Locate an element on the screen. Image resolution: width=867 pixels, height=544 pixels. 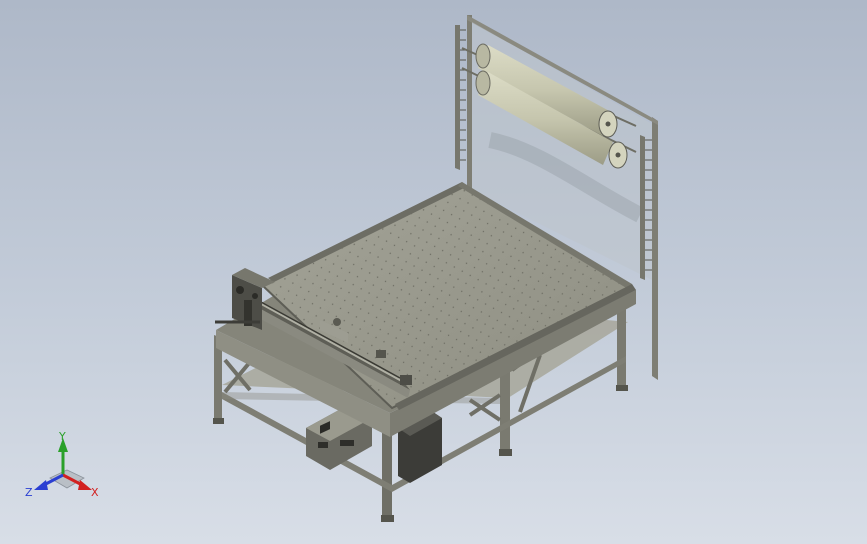
axis-triad: Y X Z is located at coordinates (62, 464).